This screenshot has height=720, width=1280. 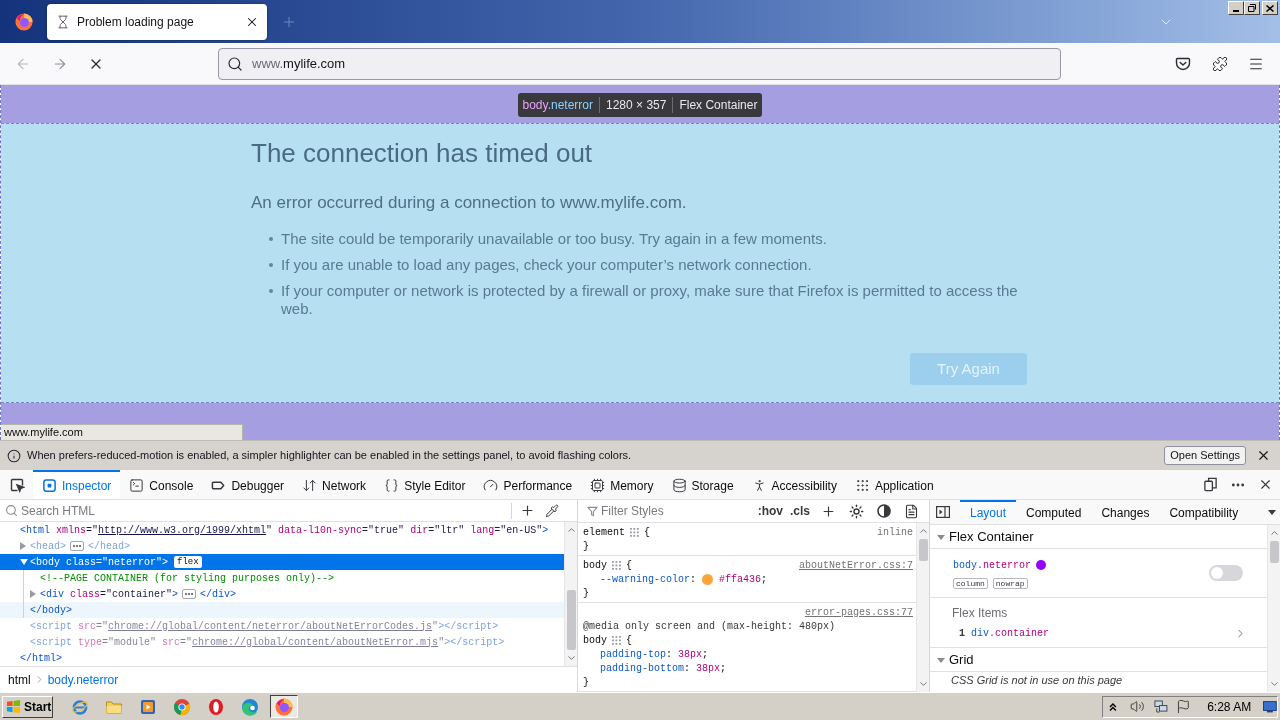 What do you see at coordinates (1236, 8) in the screenshot?
I see `minimize-button` at bounding box center [1236, 8].